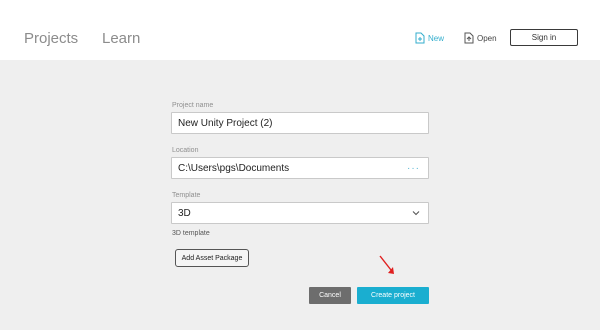 The height and width of the screenshot is (330, 600). What do you see at coordinates (413, 169) in the screenshot?
I see `ellipsis-icon: ···` at bounding box center [413, 169].